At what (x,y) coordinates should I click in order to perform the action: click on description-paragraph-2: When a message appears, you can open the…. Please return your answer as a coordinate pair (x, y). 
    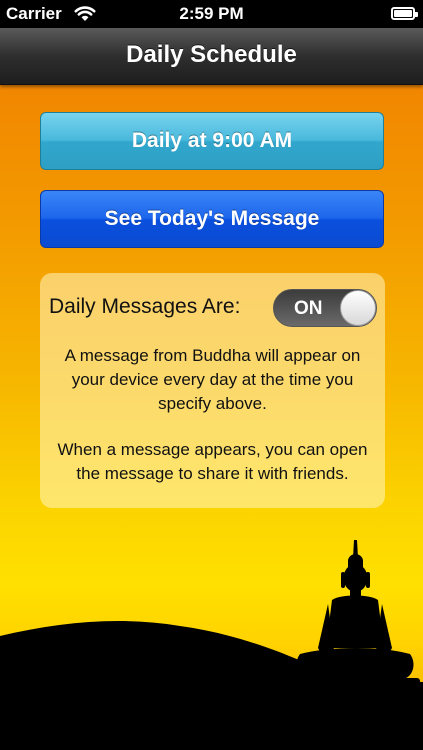
    Looking at the image, I should click on (212, 462).